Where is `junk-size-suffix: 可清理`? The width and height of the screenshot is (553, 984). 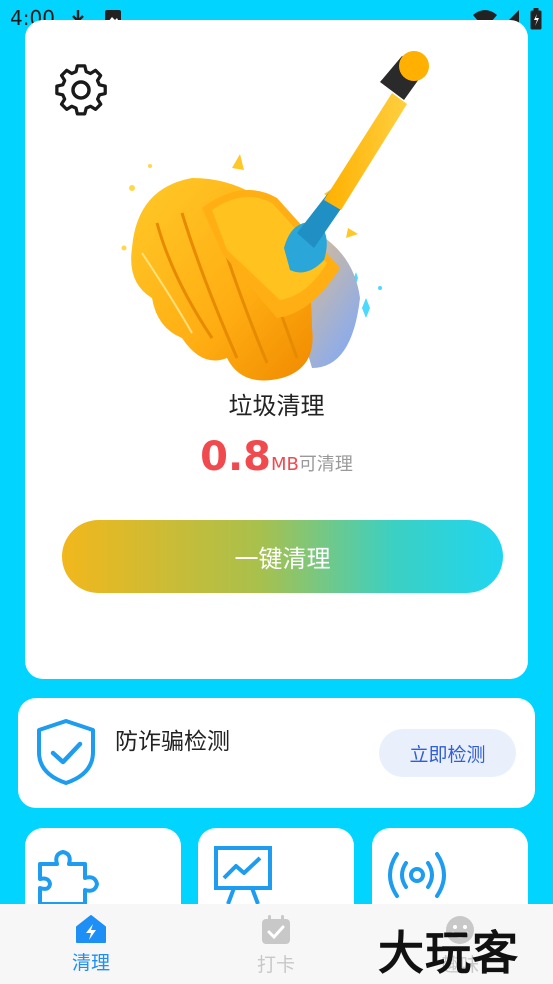
junk-size-suffix: 可清理 is located at coordinates (325, 464).